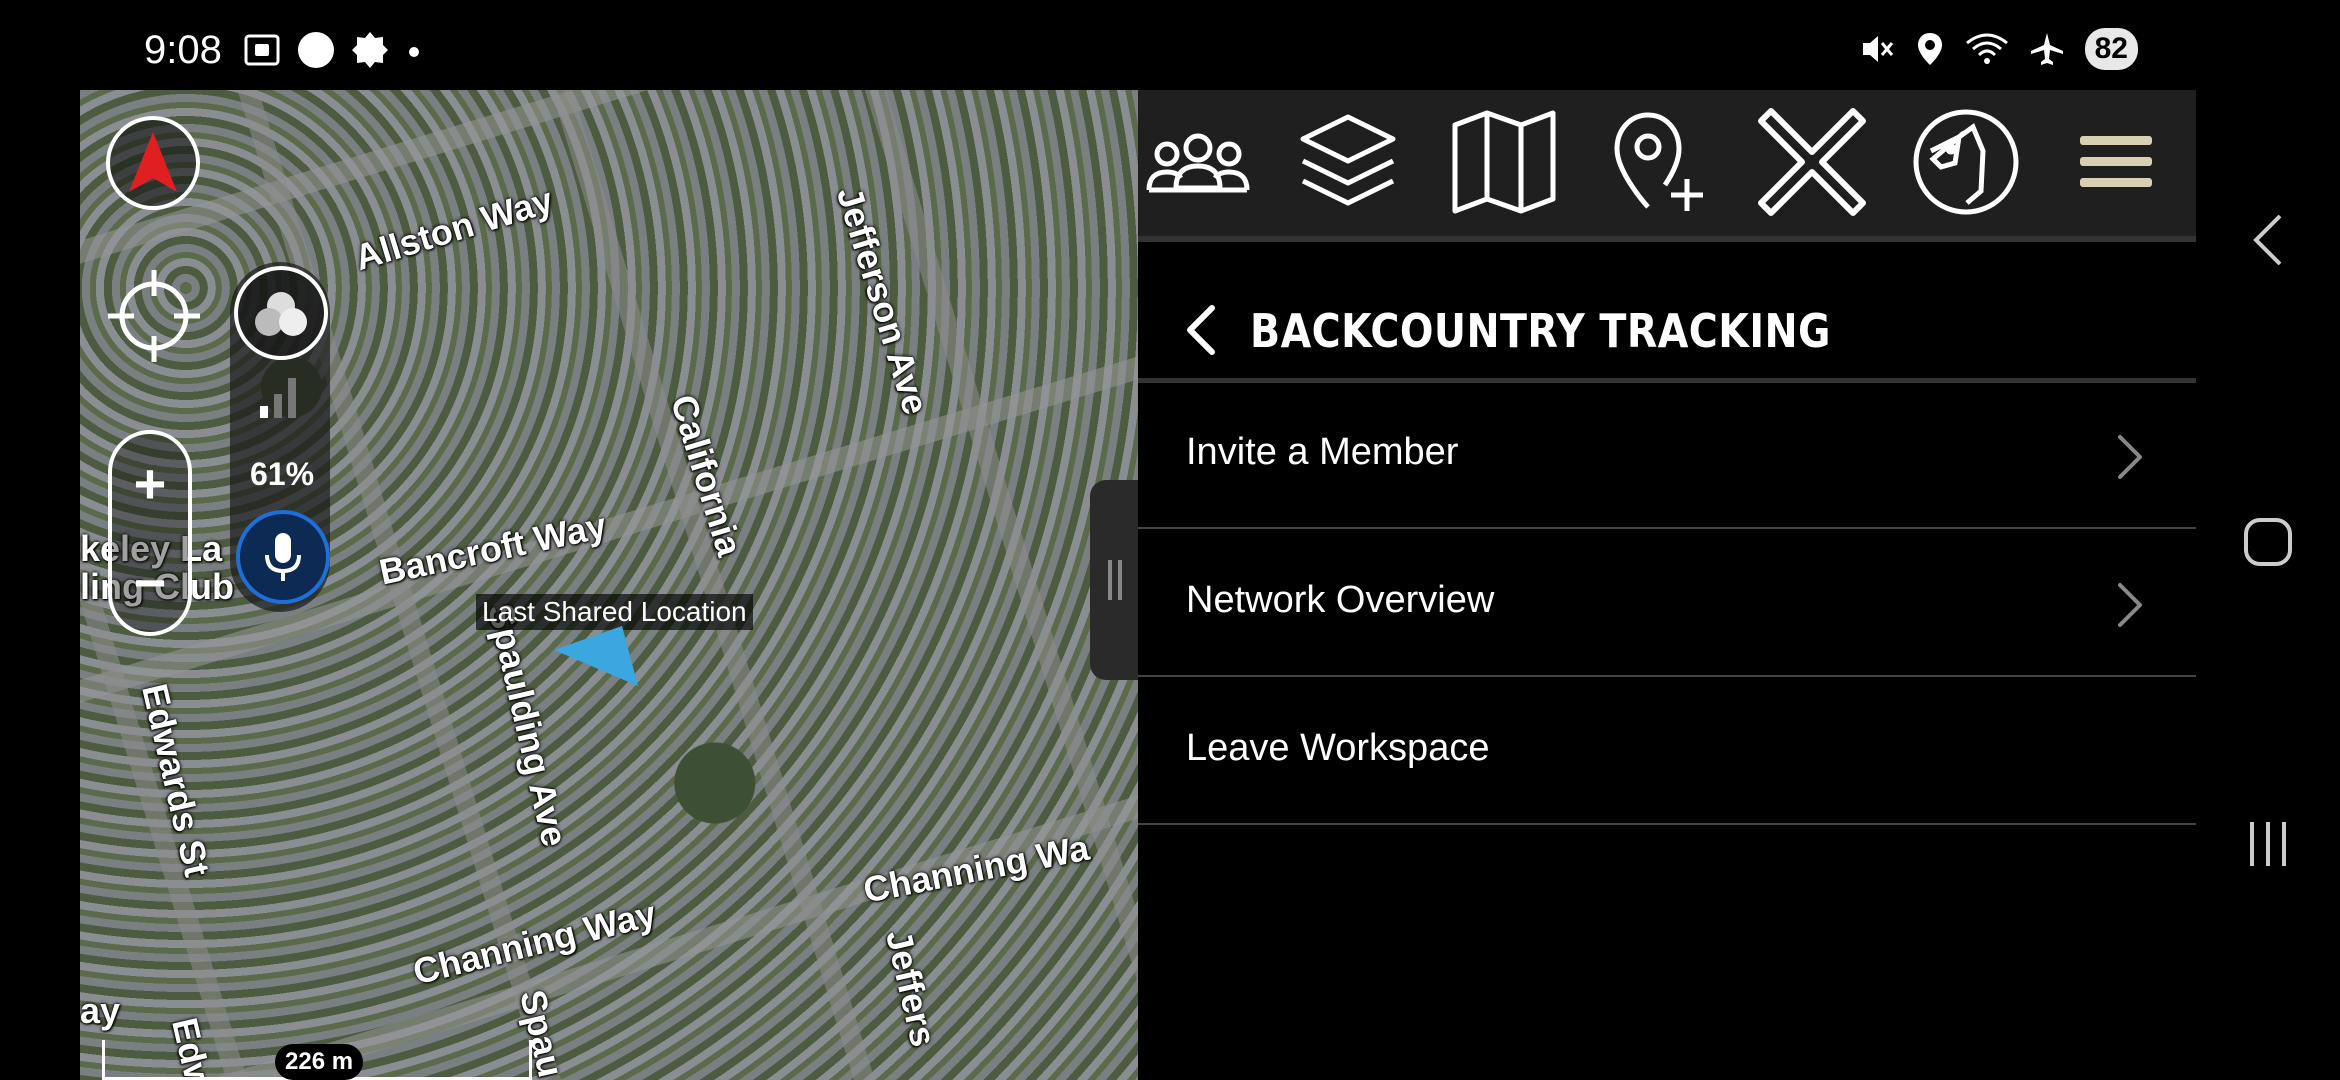 This screenshot has height=1080, width=2340. I want to click on nav-recents-button, so click(2268, 844).